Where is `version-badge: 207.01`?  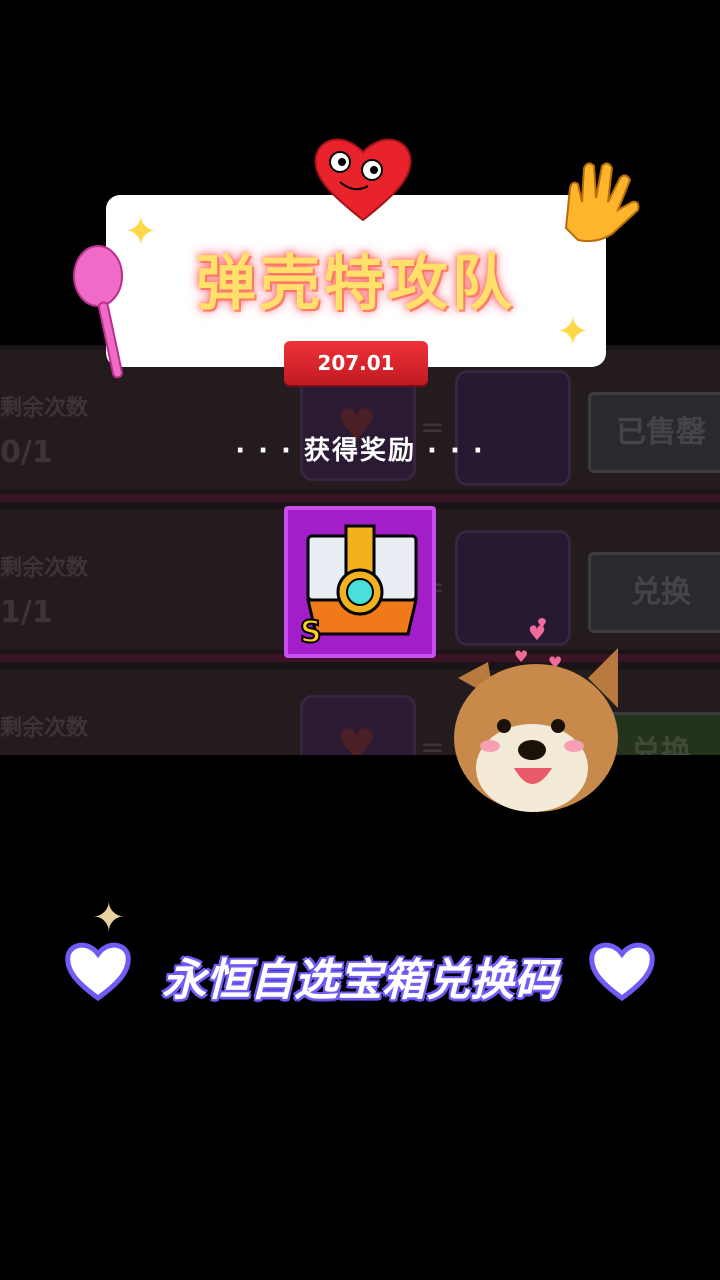
version-badge: 207.01 is located at coordinates (356, 363).